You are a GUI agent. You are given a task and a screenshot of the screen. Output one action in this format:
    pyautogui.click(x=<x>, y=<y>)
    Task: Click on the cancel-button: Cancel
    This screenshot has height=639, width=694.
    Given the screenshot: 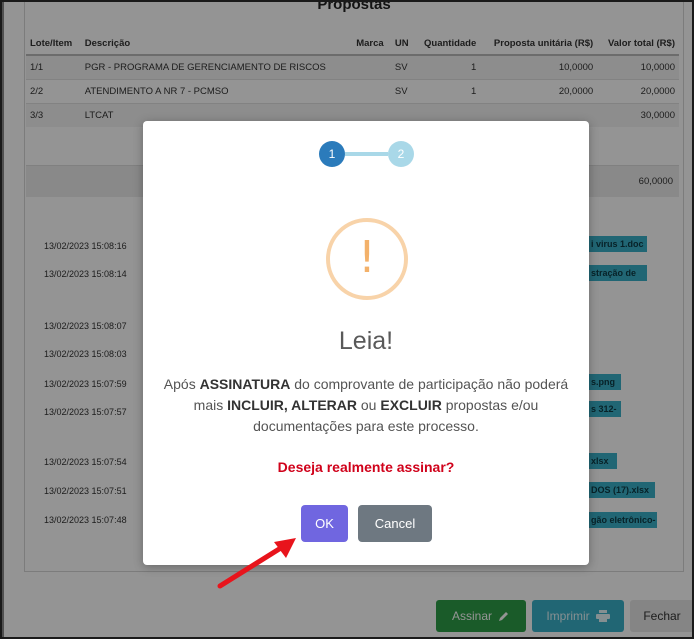 What is the action you would take?
    pyautogui.click(x=395, y=523)
    